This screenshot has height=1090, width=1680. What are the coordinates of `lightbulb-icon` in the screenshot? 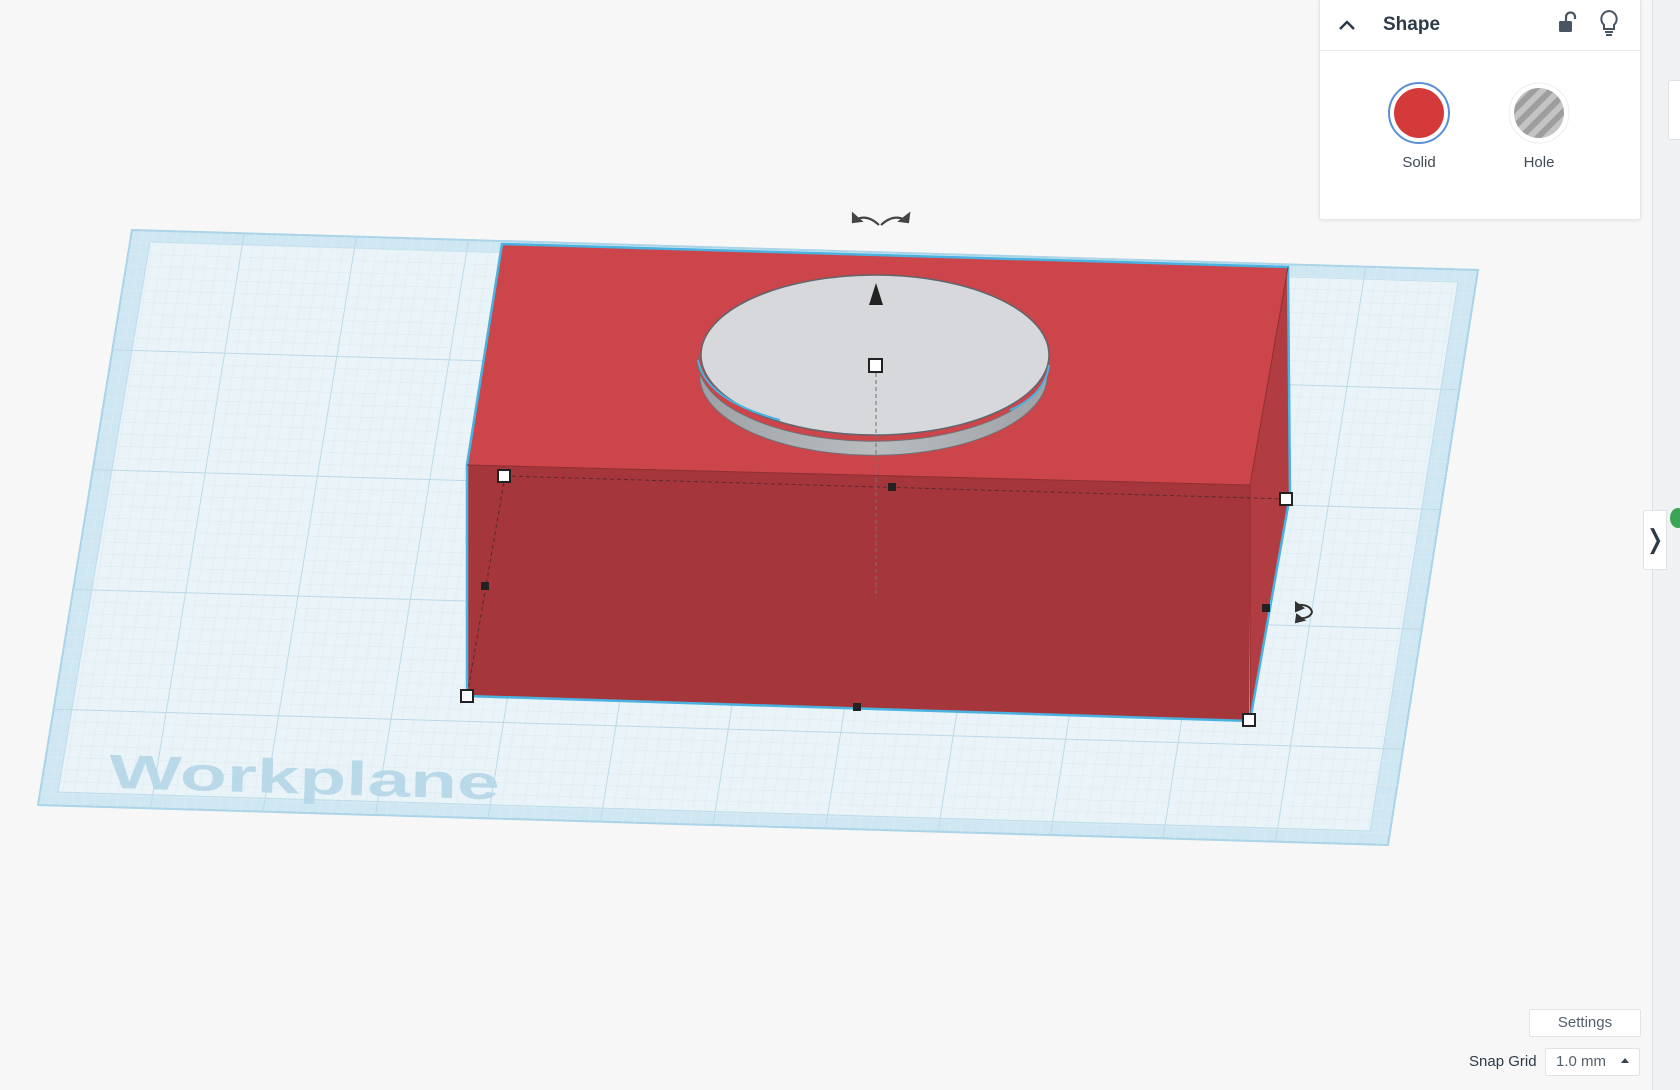 It's located at (1609, 23).